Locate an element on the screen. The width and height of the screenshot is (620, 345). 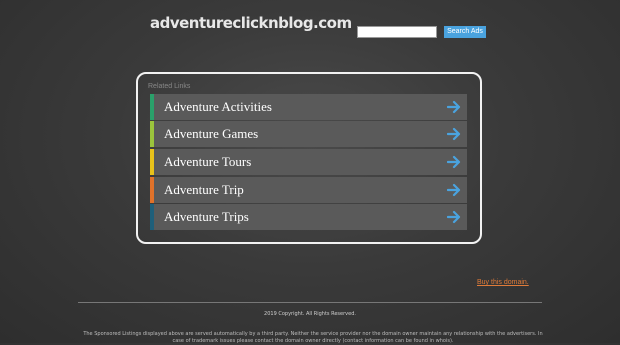
related-link-adventure-activities: Adventure Activities is located at coordinates (308, 107).